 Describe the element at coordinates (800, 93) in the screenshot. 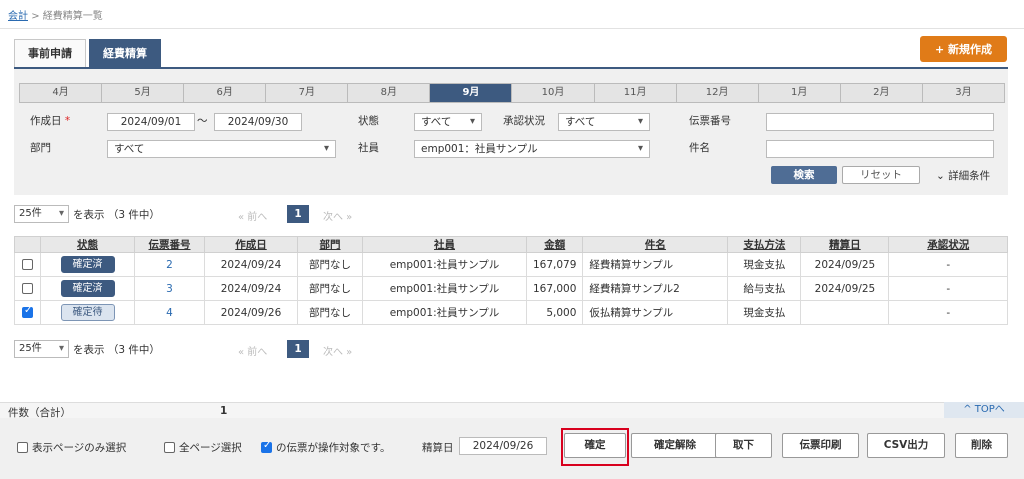

I see `month-tab: 1月` at that location.